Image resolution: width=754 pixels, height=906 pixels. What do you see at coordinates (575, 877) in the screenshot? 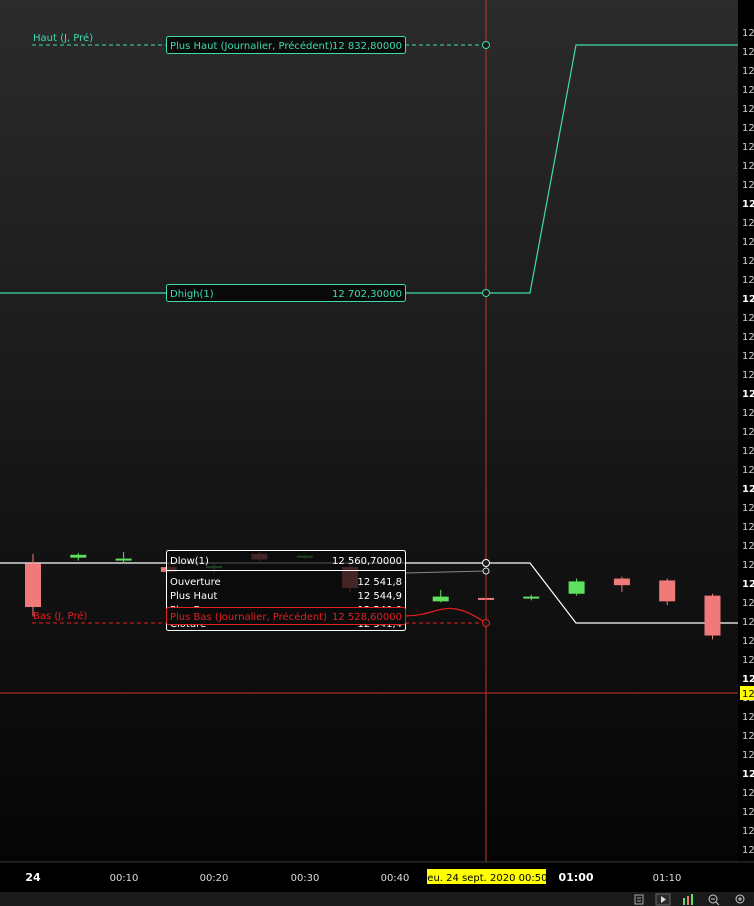
I see `time-tick-0100: 01:00` at bounding box center [575, 877].